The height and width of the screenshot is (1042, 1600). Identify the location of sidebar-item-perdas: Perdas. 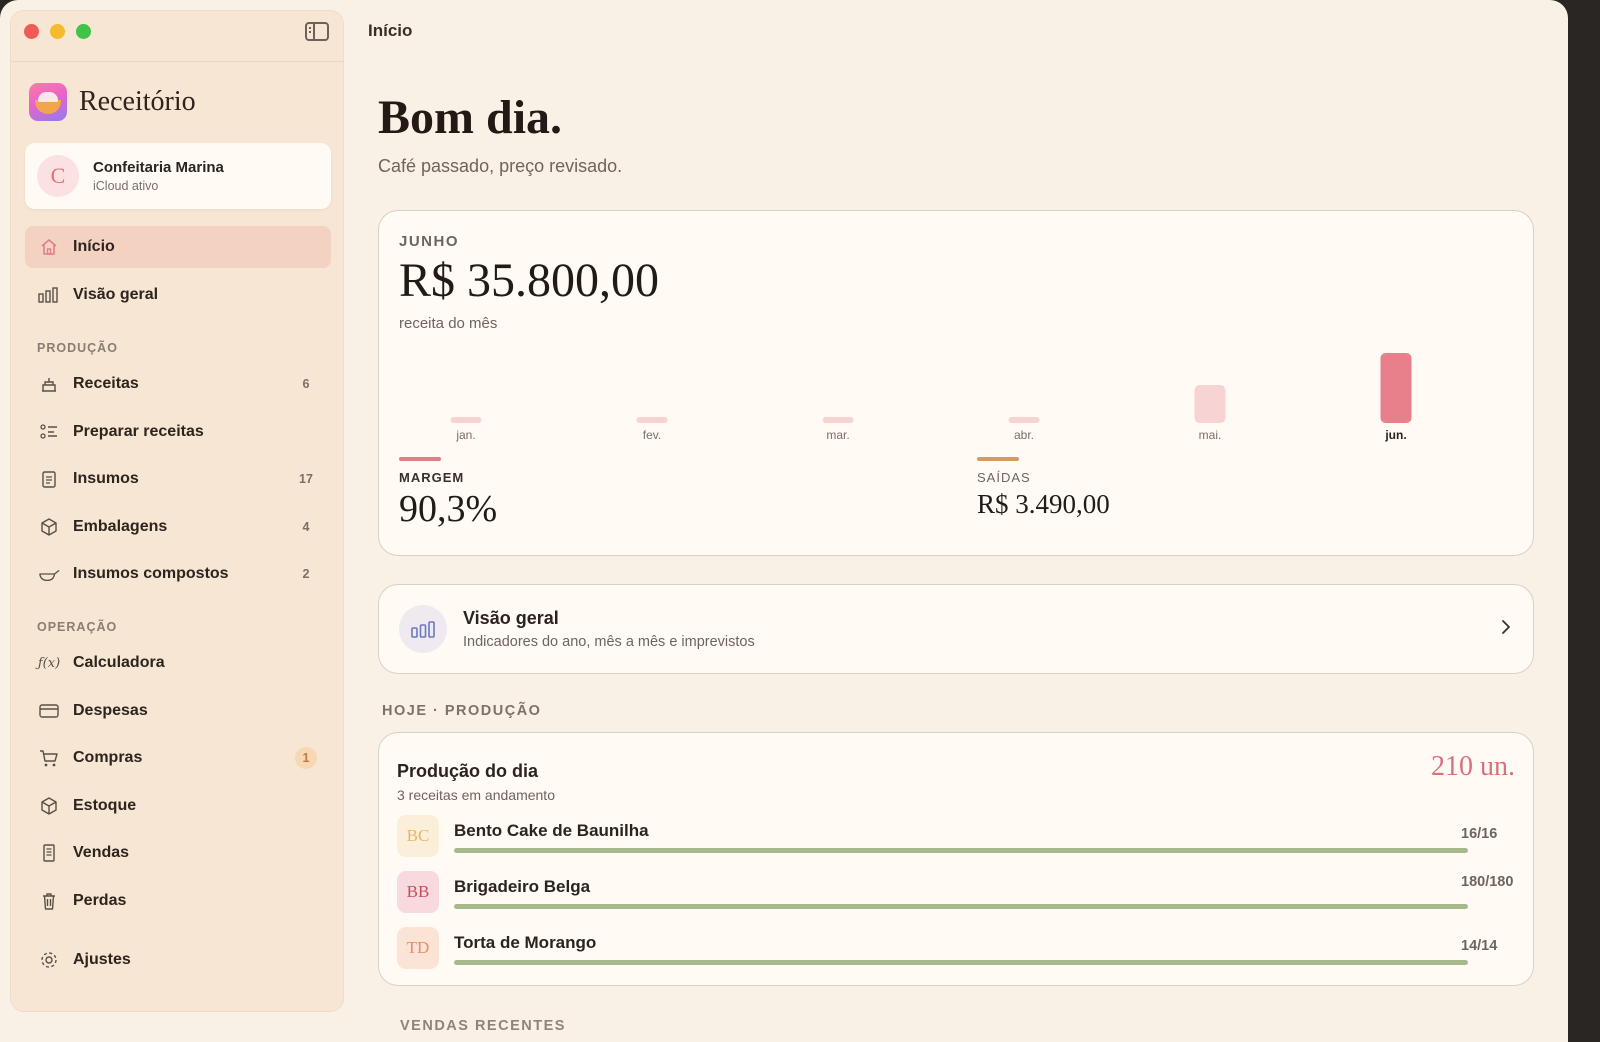
(178, 901).